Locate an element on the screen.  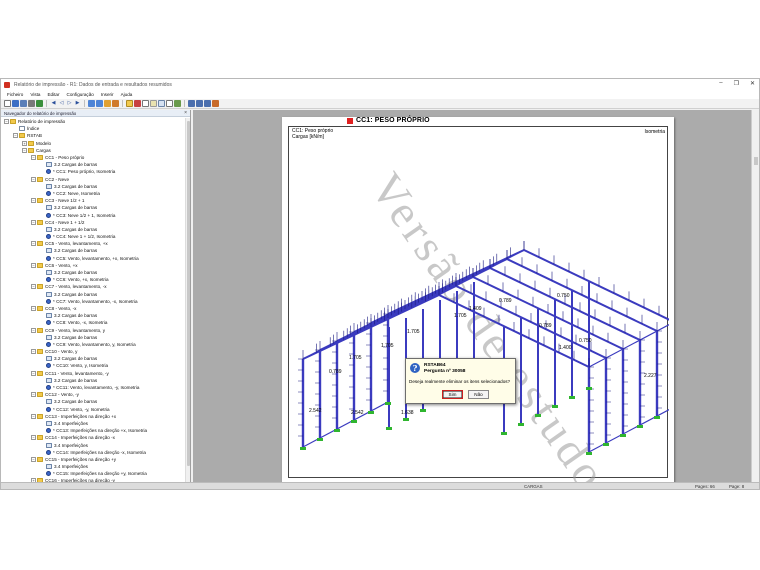
tree-item: + Modelo is located at coordinates (93, 143).